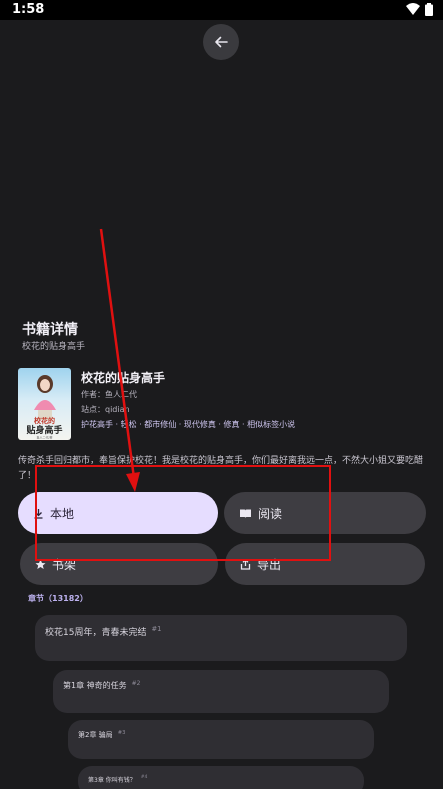  I want to click on annotation-arrow, so click(119, 360).